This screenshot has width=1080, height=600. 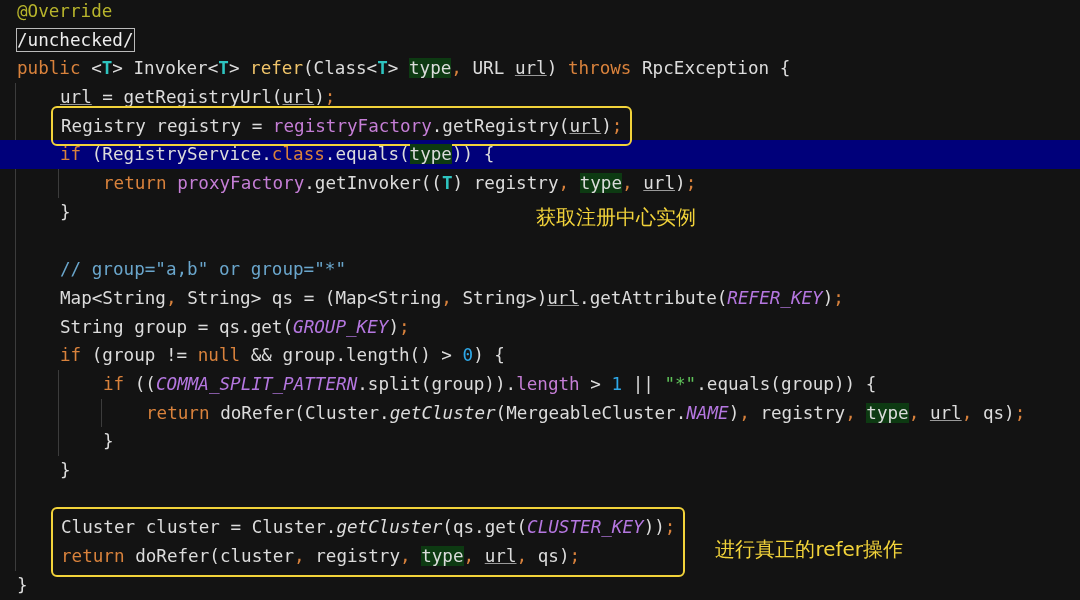 What do you see at coordinates (76, 40) in the screenshot?
I see `code-line: /unchecked/` at bounding box center [76, 40].